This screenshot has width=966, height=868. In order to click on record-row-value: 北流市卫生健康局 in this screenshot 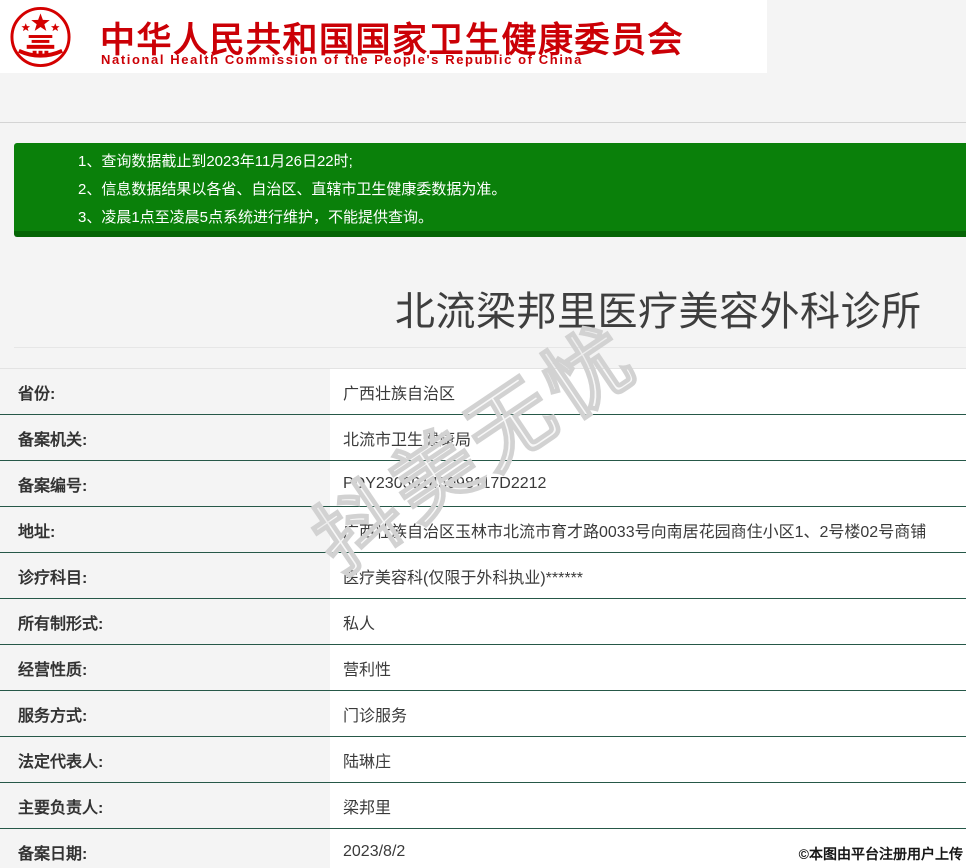, I will do `click(648, 437)`.